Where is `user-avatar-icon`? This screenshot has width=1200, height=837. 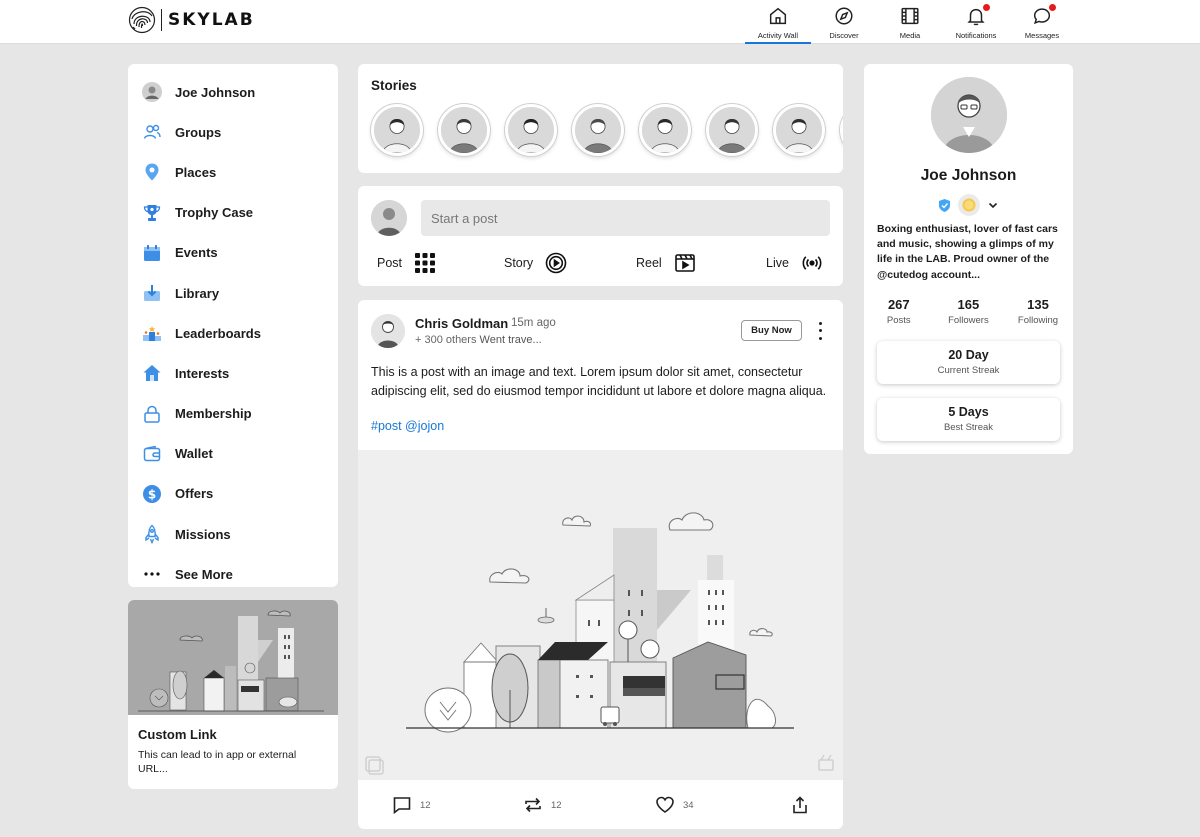
user-avatar-icon is located at coordinates (389, 218).